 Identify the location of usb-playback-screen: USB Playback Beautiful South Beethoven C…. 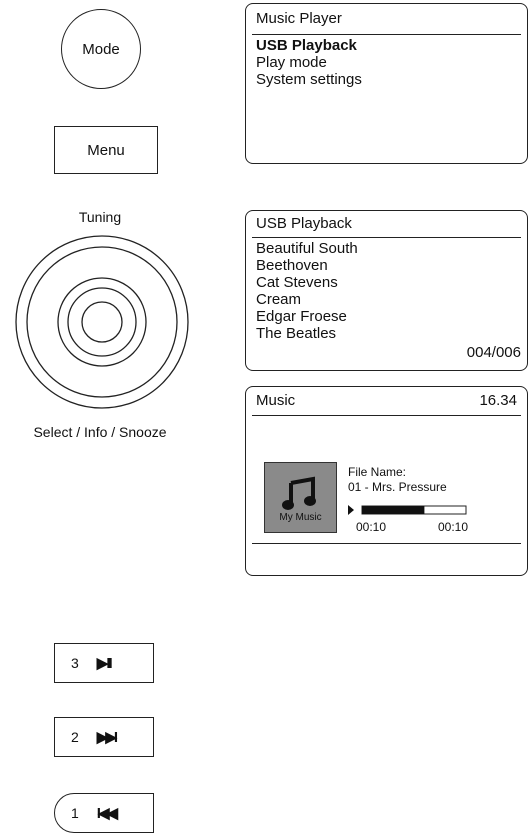
(386, 290).